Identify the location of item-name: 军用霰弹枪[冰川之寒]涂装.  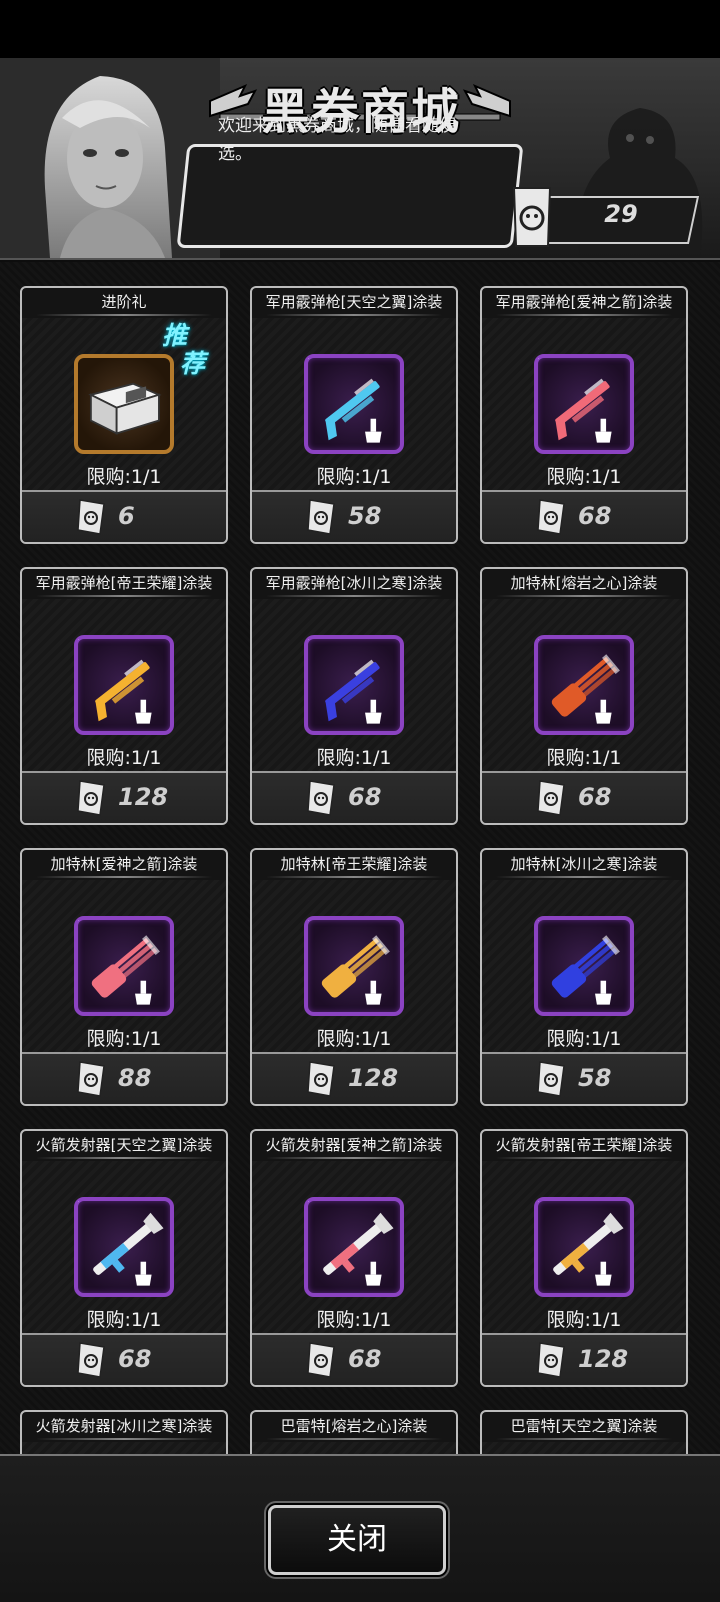
(354, 583).